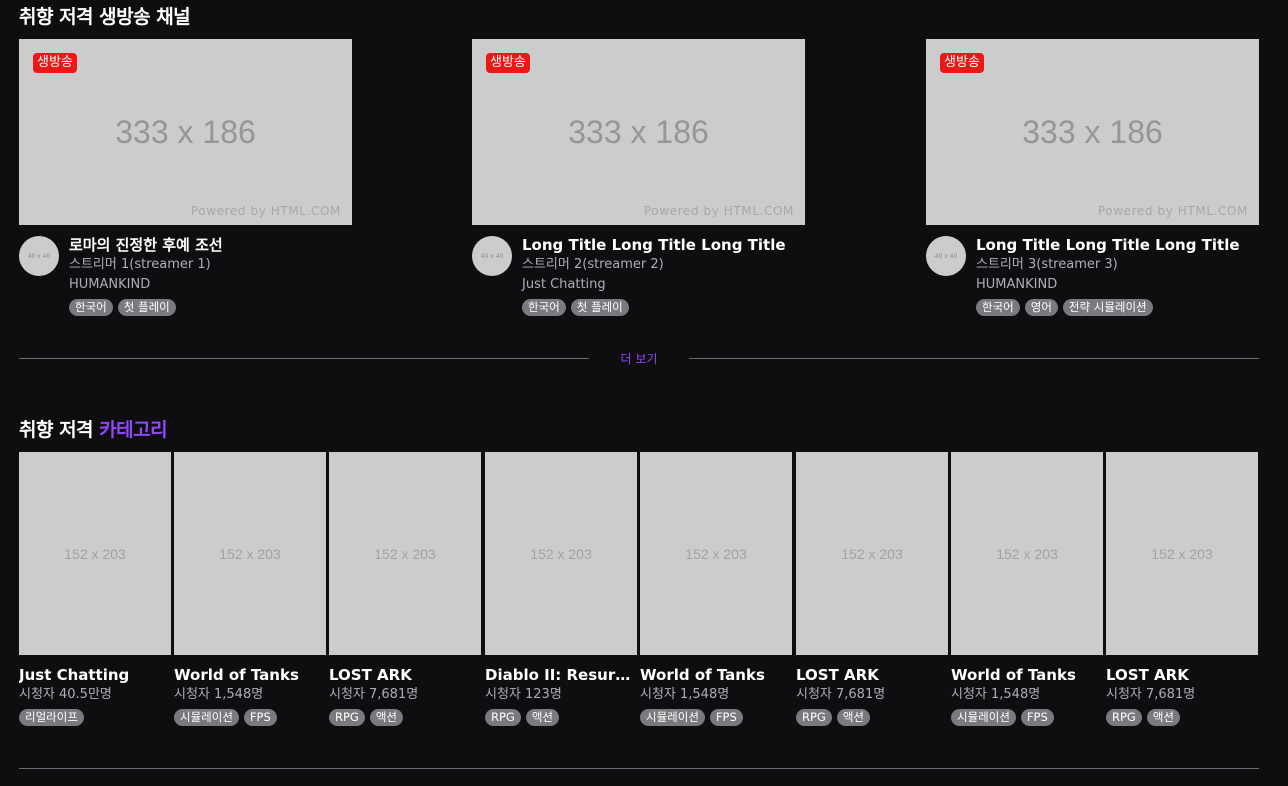 The height and width of the screenshot is (786, 1288). I want to click on category-section-title: 취향 저격 카테고리, so click(93, 430).